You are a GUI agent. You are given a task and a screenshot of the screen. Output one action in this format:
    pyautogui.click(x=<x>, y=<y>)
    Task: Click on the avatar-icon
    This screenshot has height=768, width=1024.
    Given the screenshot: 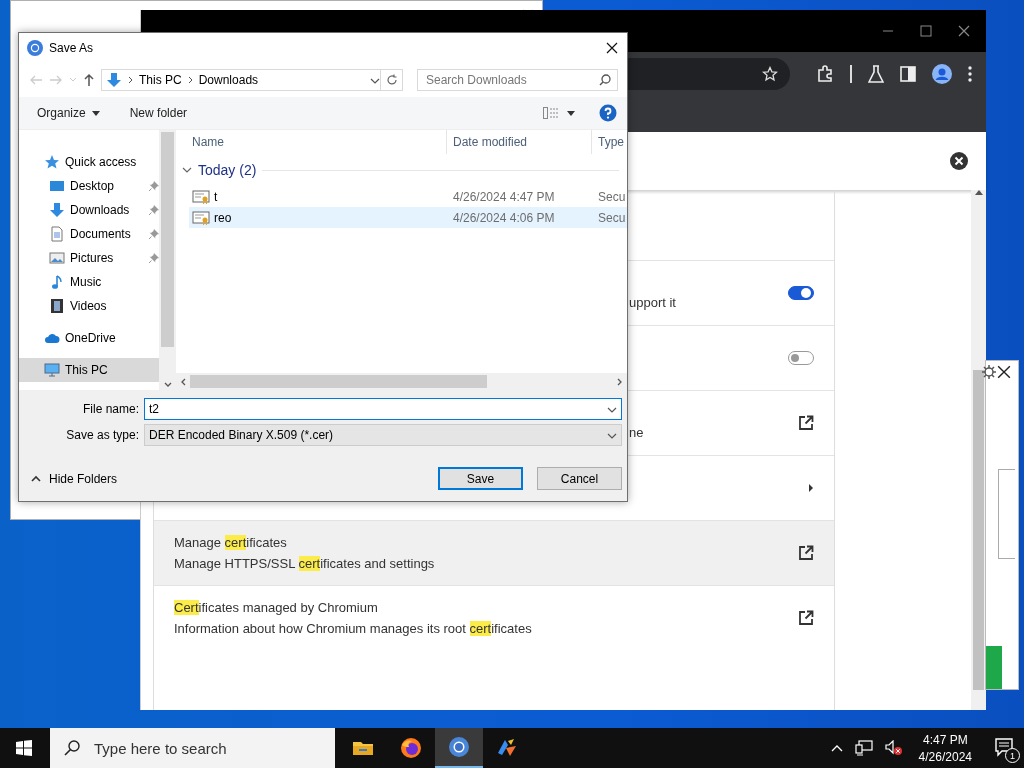 What is the action you would take?
    pyautogui.click(x=942, y=74)
    